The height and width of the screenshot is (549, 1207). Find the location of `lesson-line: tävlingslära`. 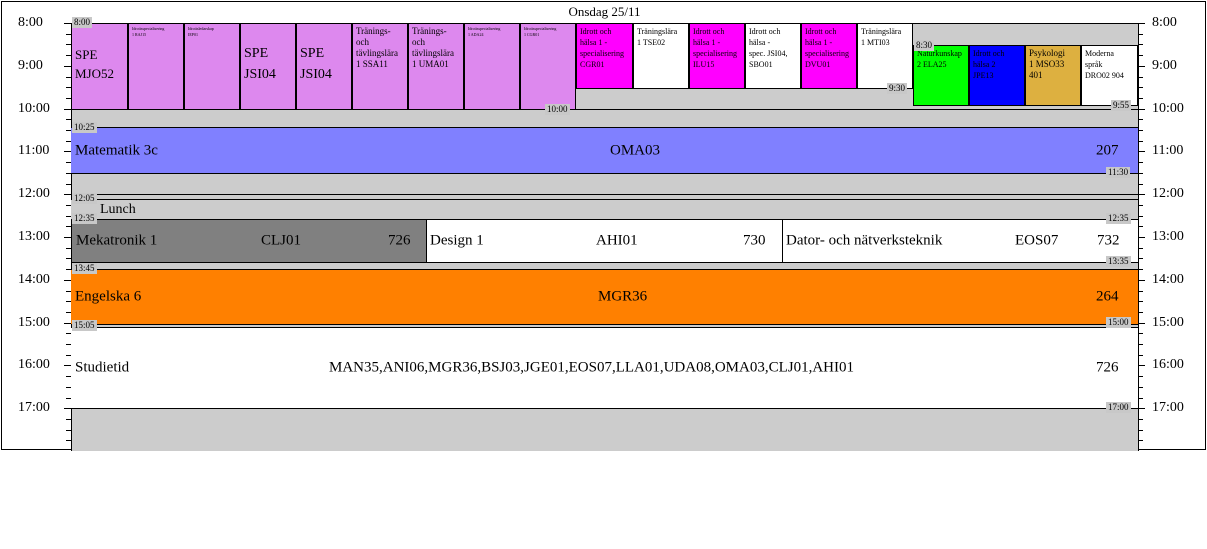

lesson-line: tävlingslära is located at coordinates (433, 53).